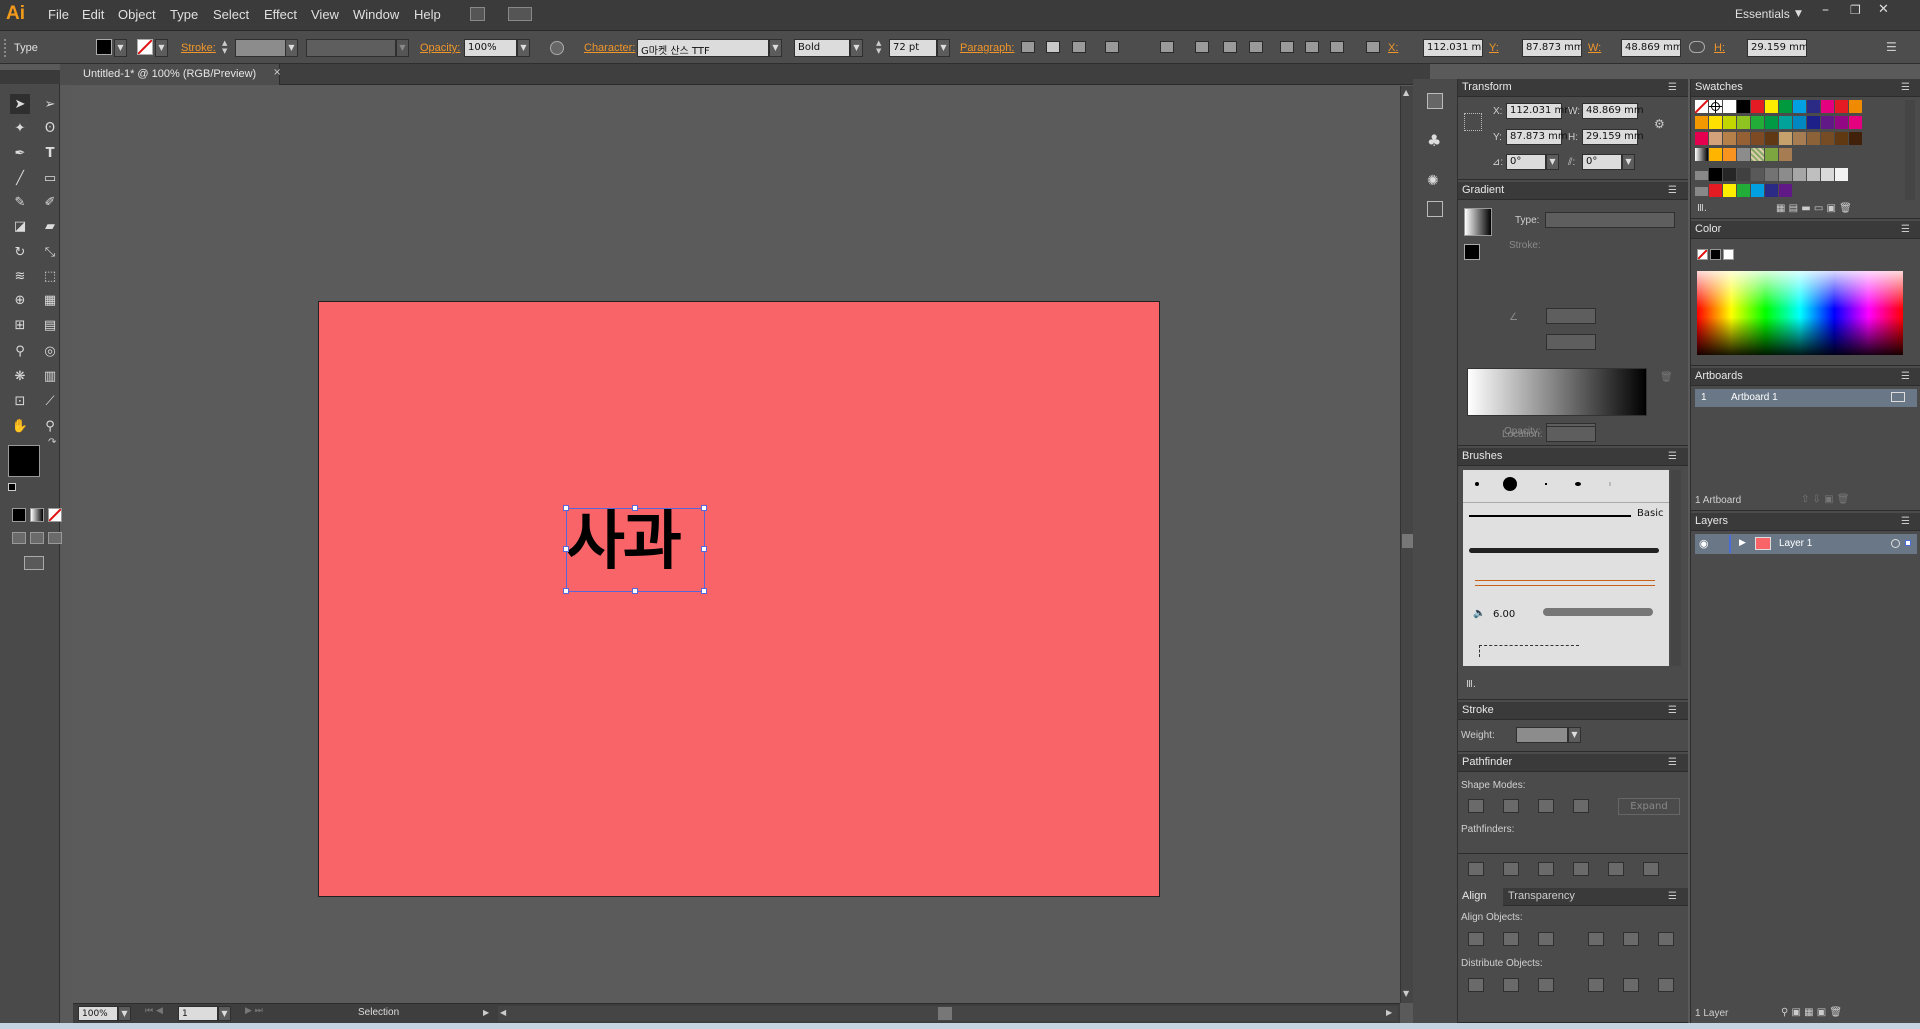  What do you see at coordinates (822, 48) in the screenshot?
I see `font-style-field: Bold` at bounding box center [822, 48].